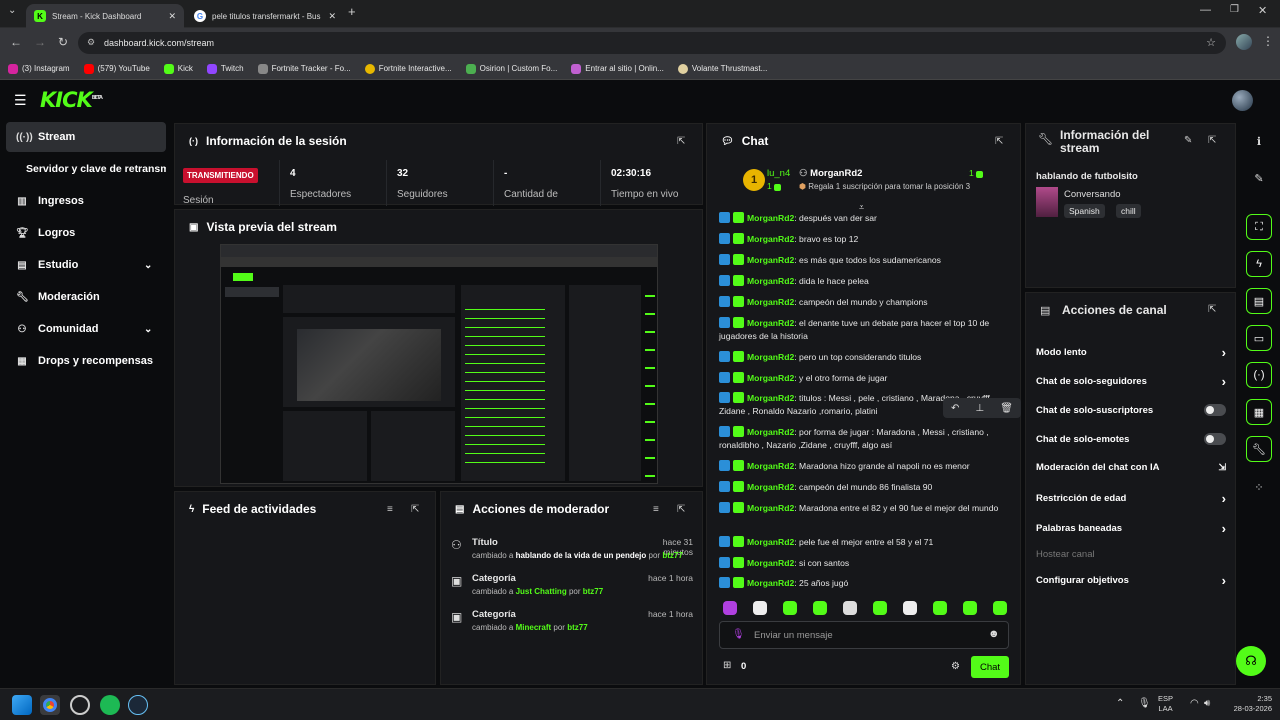 Image resolution: width=1280 pixels, height=720 pixels. What do you see at coordinates (955, 408) in the screenshot?
I see `reply-icon: ↶` at bounding box center [955, 408].